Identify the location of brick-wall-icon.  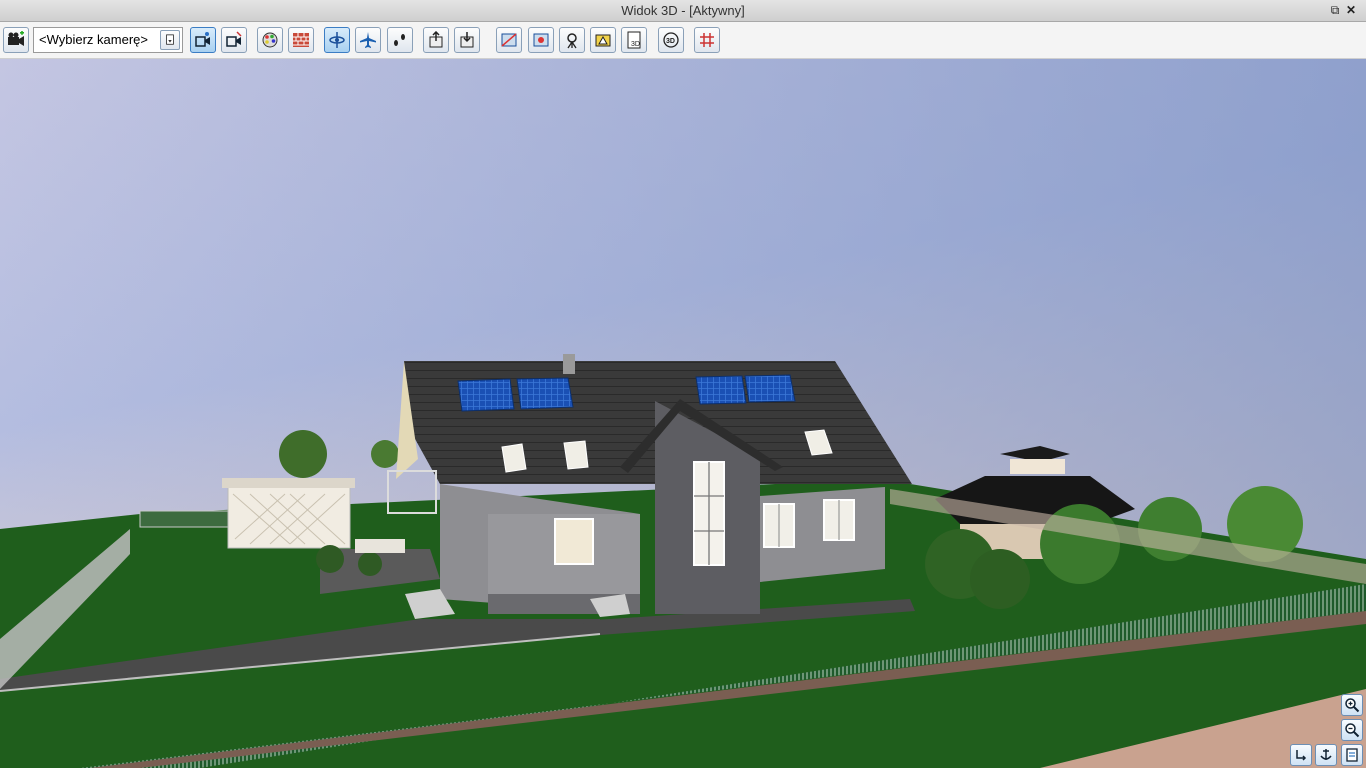
(301, 40).